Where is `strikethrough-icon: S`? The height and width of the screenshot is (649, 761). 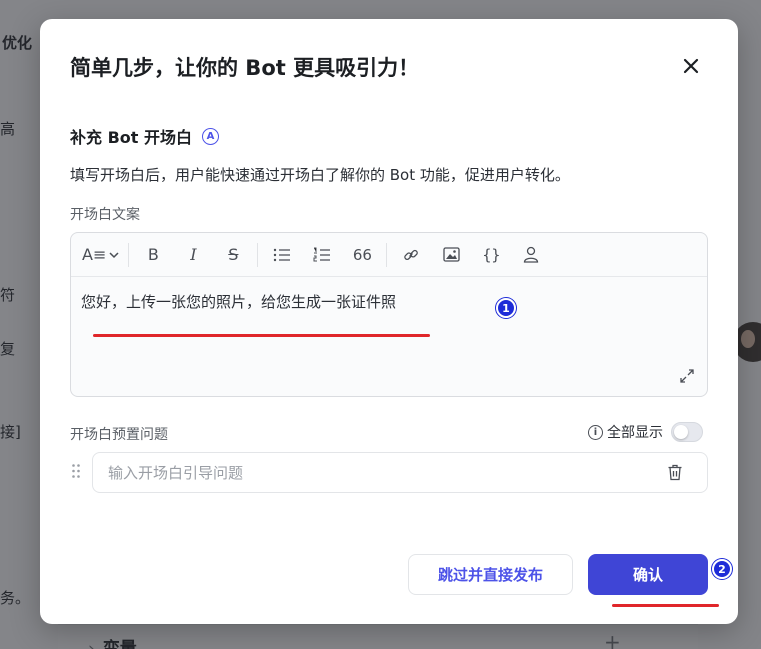
strikethrough-icon: S is located at coordinates (233, 254).